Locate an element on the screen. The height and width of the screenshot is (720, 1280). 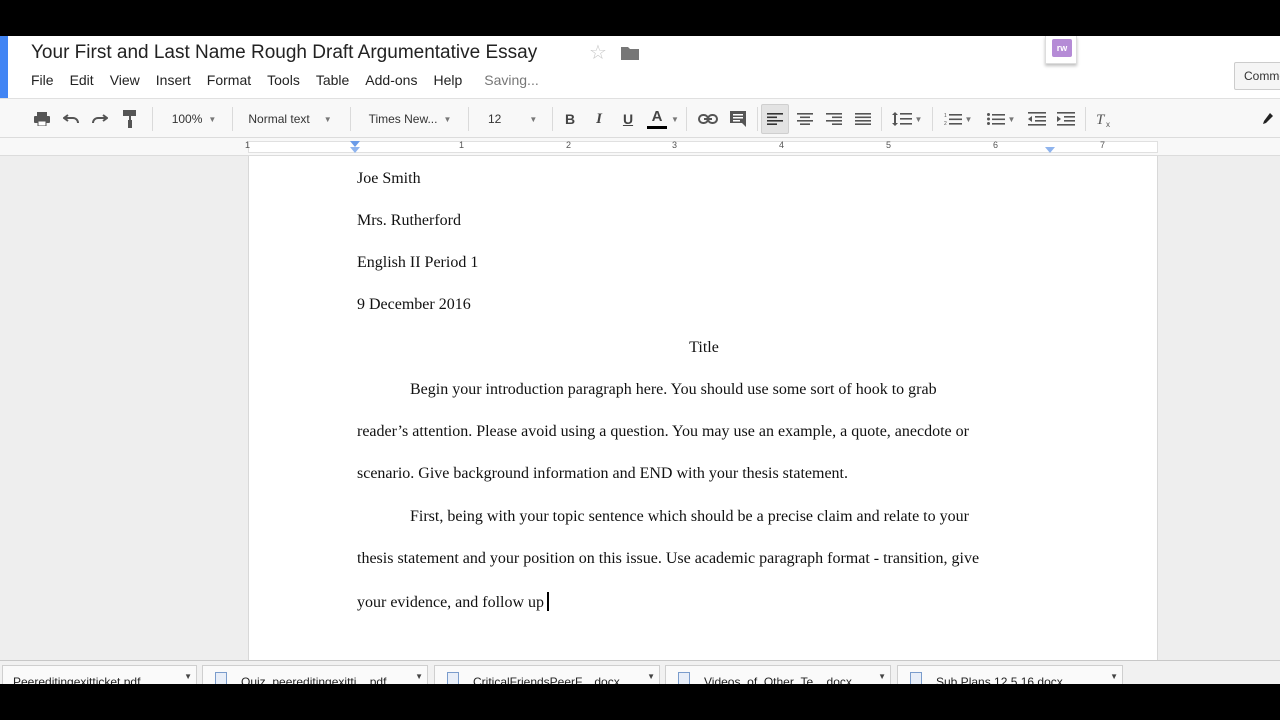
download-filename: Peereditingexitticket.pdf is located at coordinates (77, 679).